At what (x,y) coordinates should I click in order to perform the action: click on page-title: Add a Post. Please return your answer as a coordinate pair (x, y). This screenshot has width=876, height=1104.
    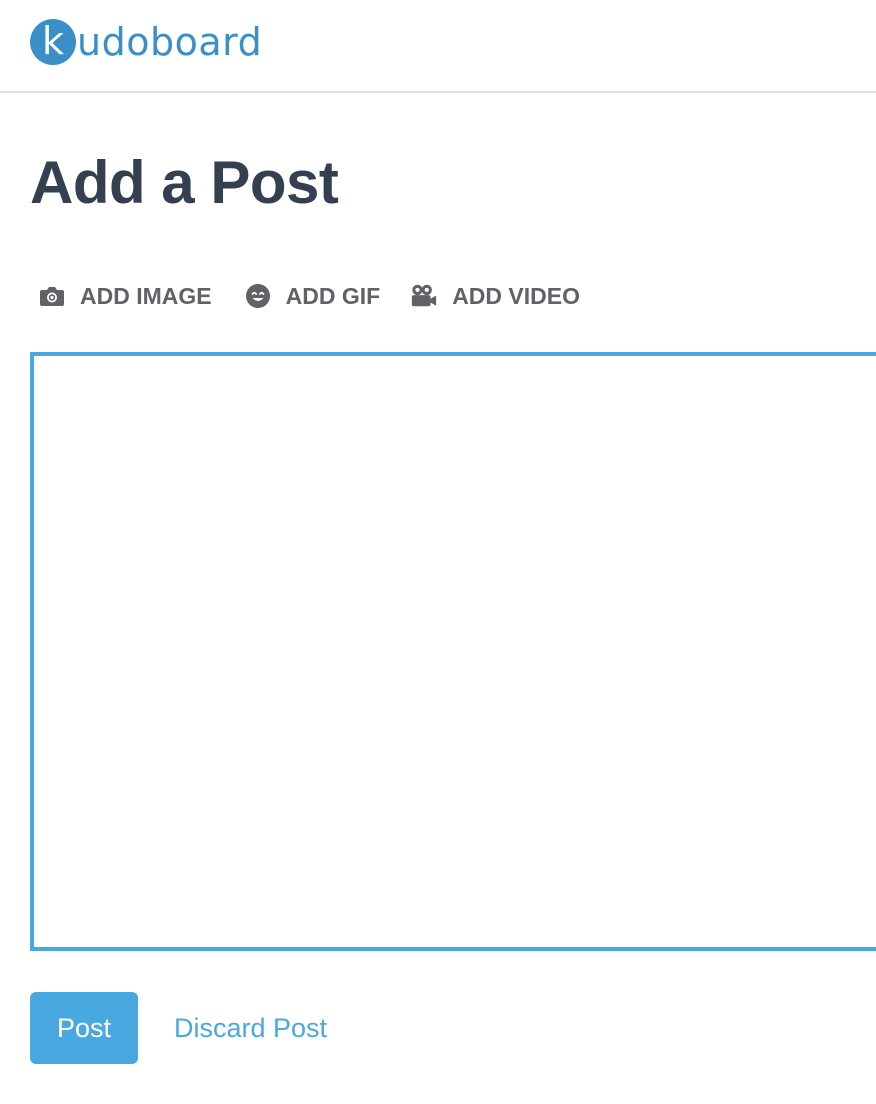
    Looking at the image, I should click on (184, 182).